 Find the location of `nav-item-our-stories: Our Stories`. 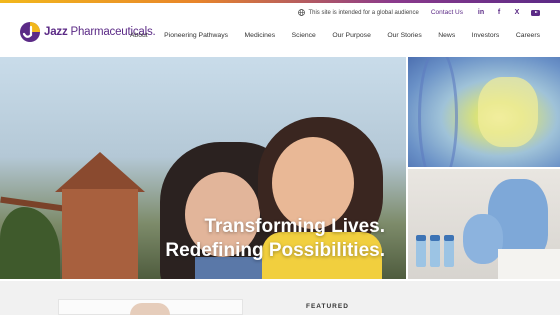

nav-item-our-stories: Our Stories is located at coordinates (404, 35).